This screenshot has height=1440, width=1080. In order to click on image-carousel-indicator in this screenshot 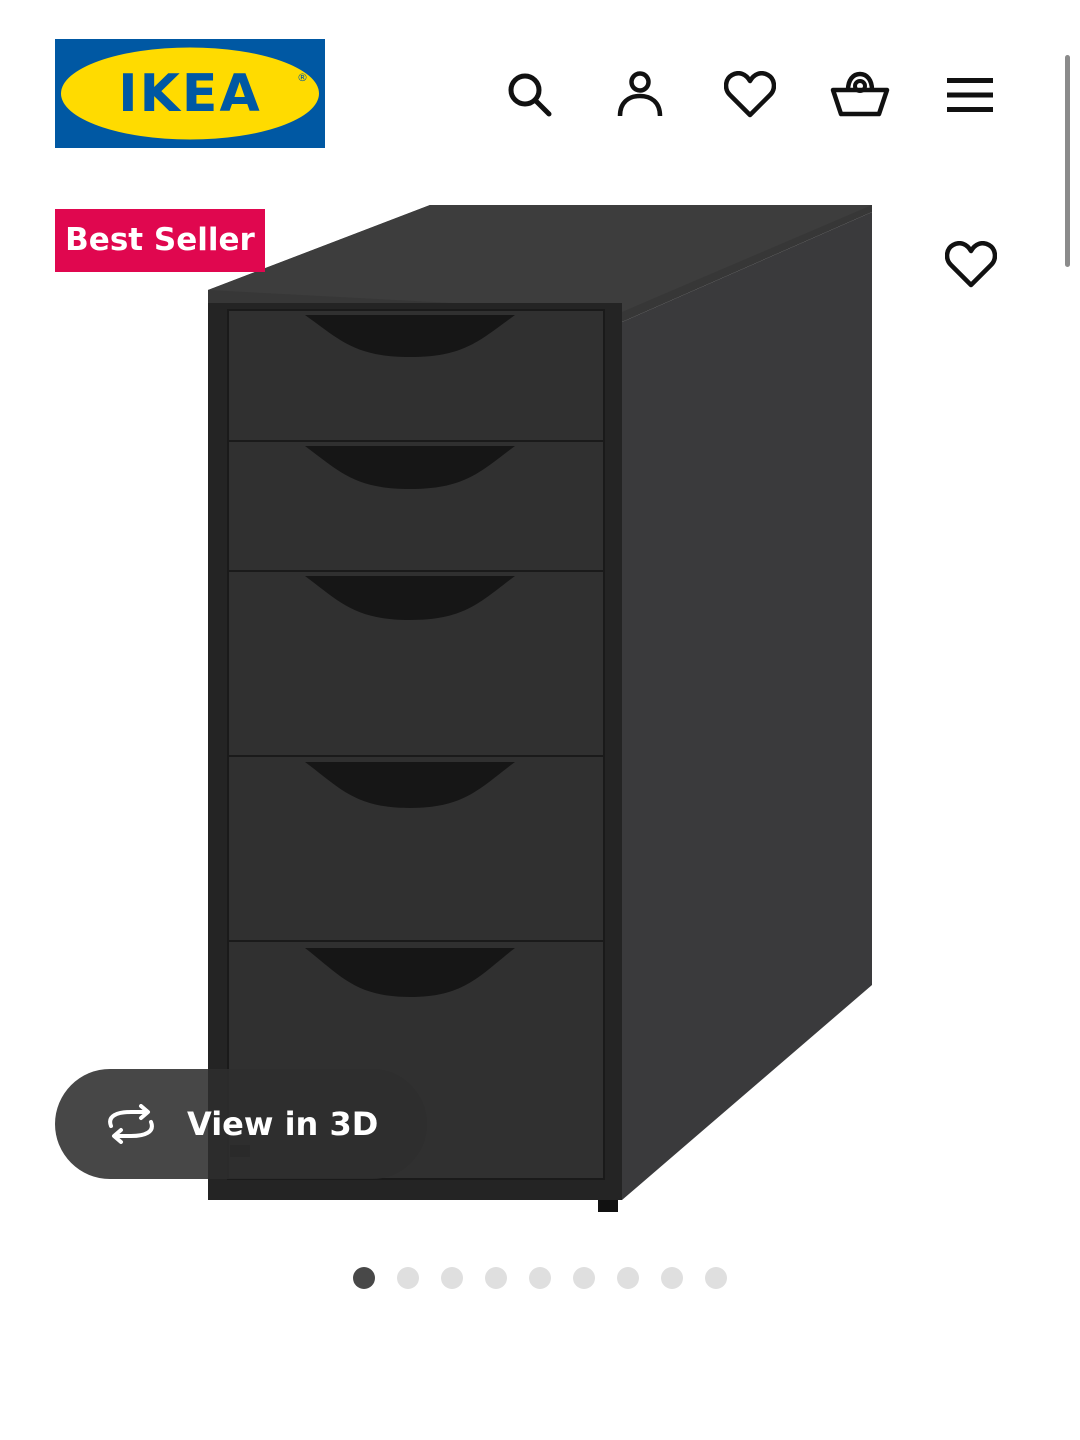, I will do `click(540, 1278)`.